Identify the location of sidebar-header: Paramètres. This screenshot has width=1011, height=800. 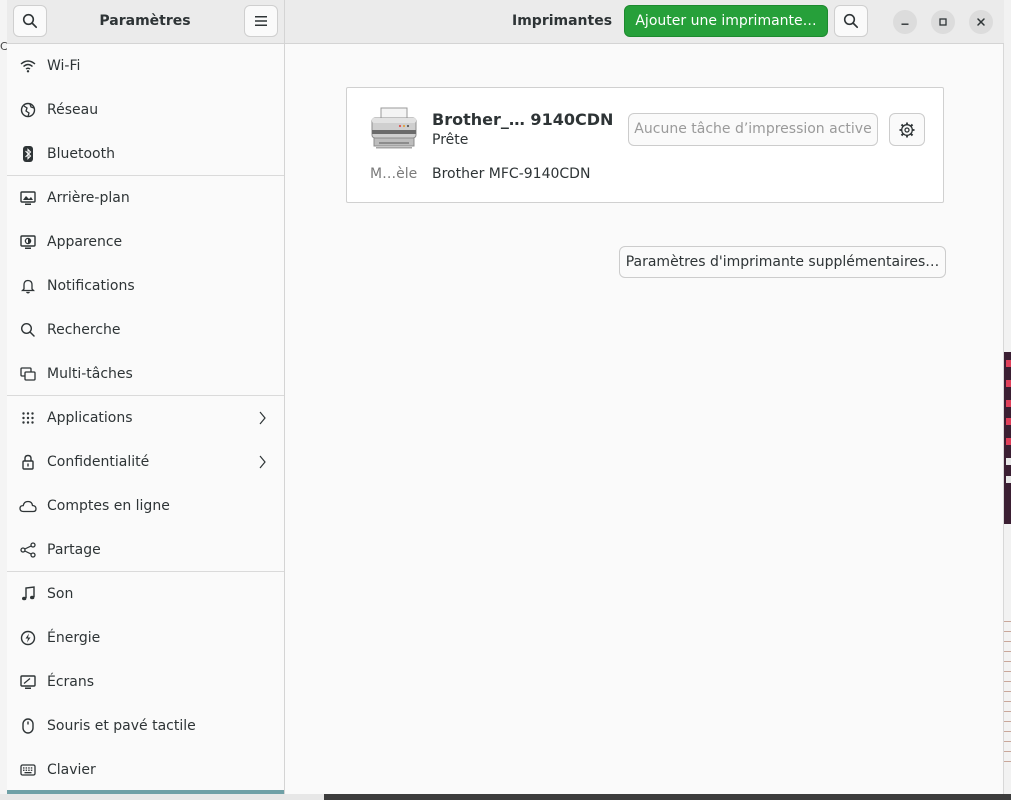
(146, 22).